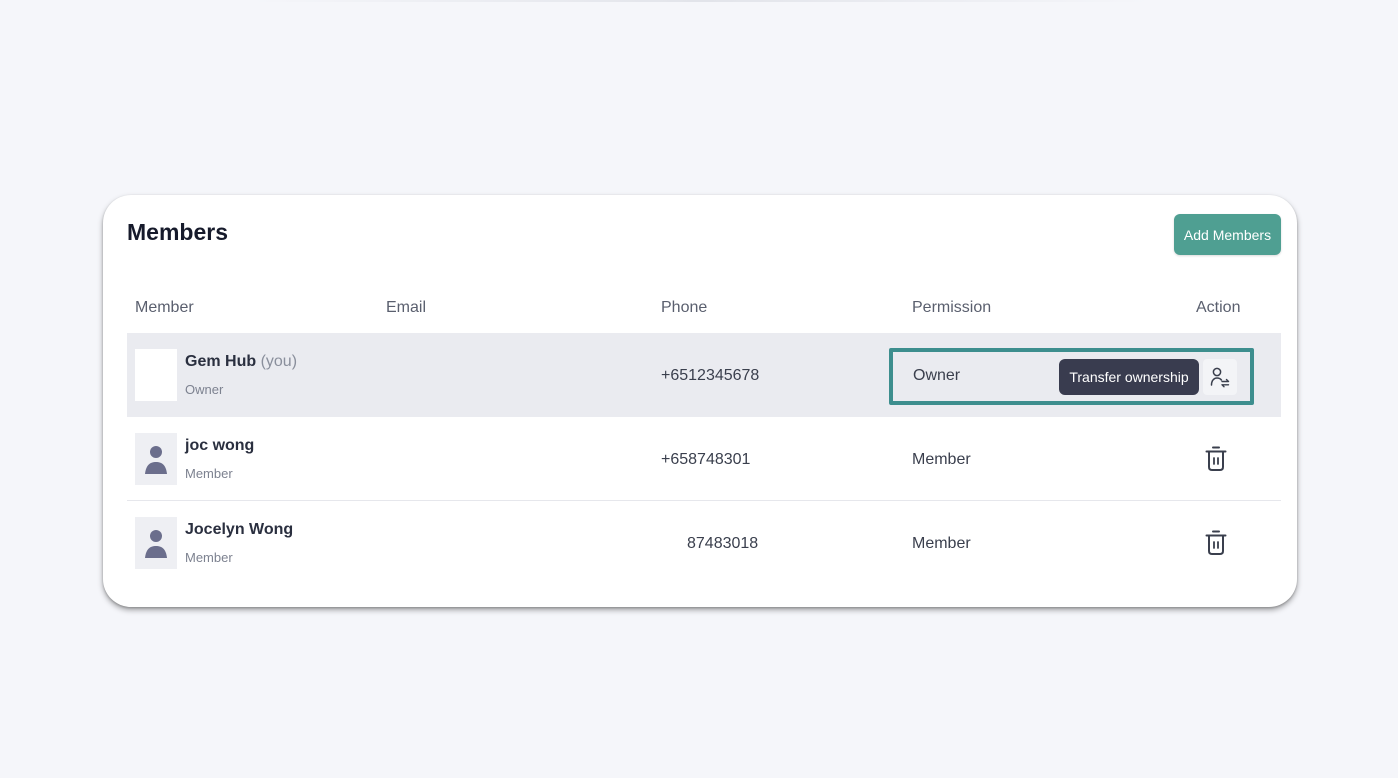  I want to click on column-header-permission: Permission, so click(952, 307).